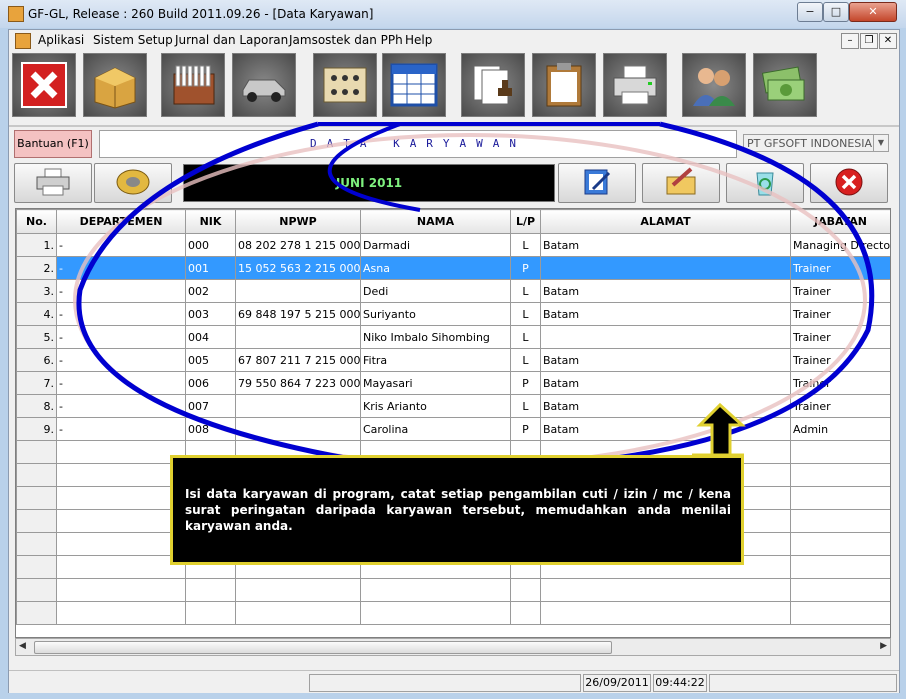 Image resolution: width=906 pixels, height=699 pixels. I want to click on cell-lp: P, so click(525, 429).